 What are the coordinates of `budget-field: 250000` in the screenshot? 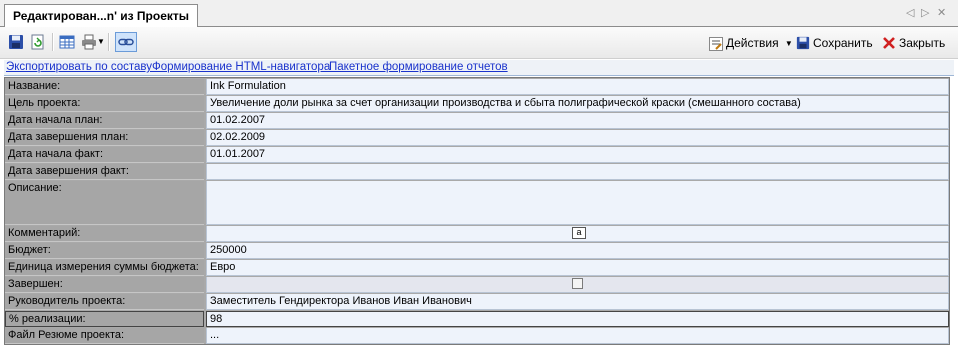 It's located at (577, 251).